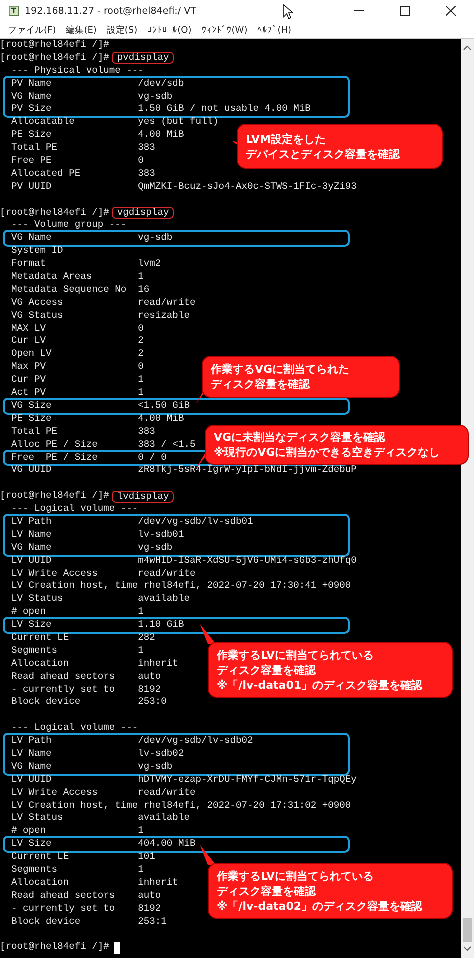  I want to click on field-label: LV Status, so click(38, 599).